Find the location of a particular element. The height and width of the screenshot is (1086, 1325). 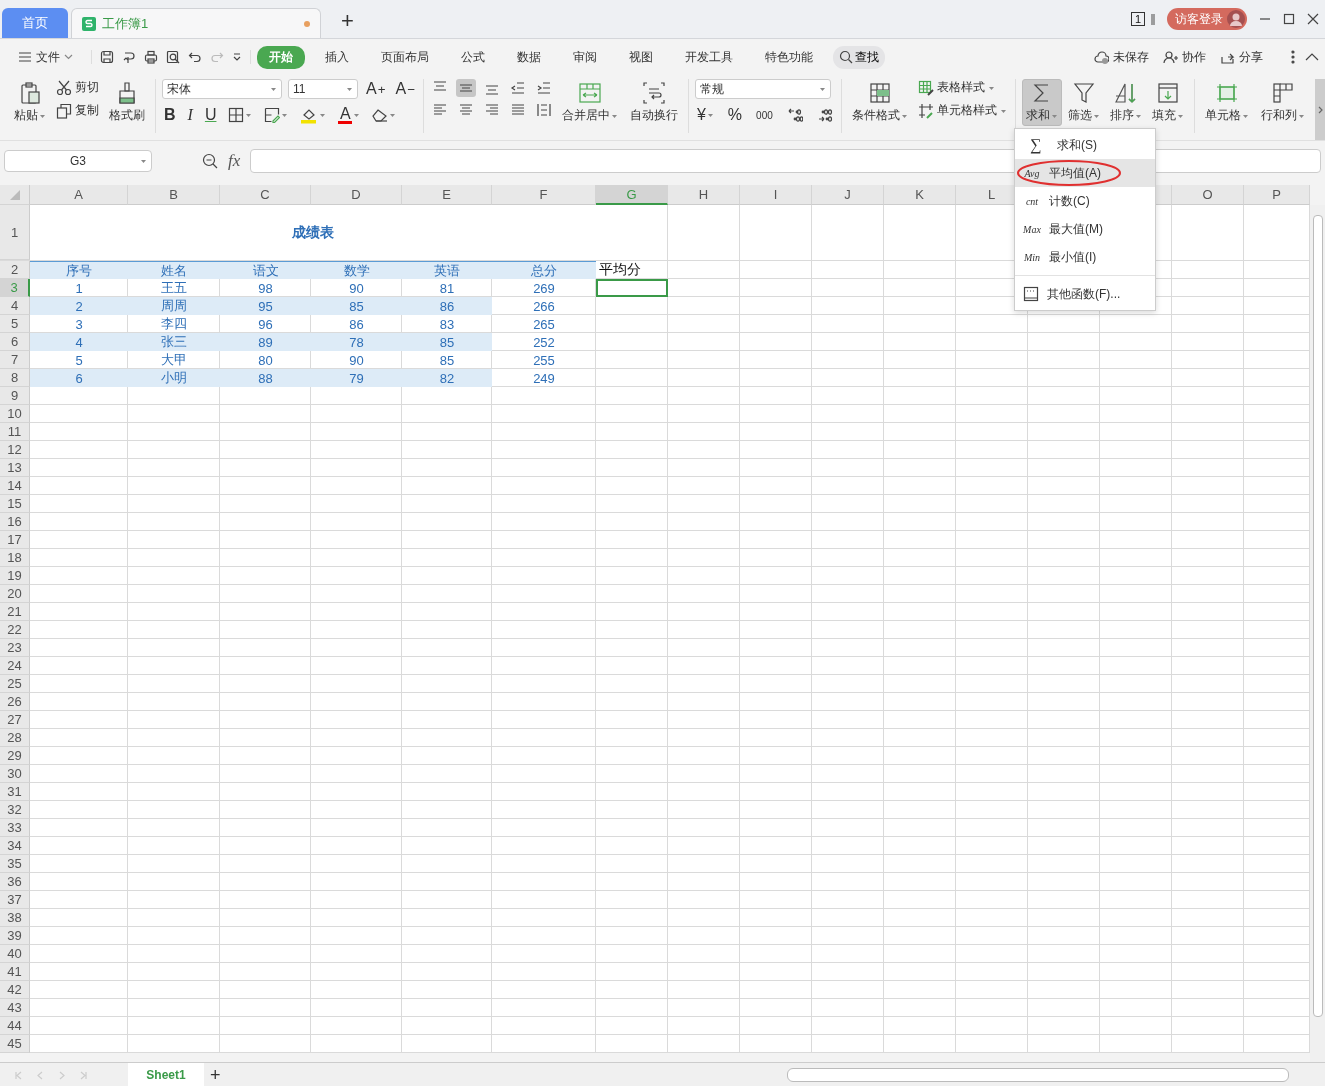

name-box: G3 is located at coordinates (78, 161).